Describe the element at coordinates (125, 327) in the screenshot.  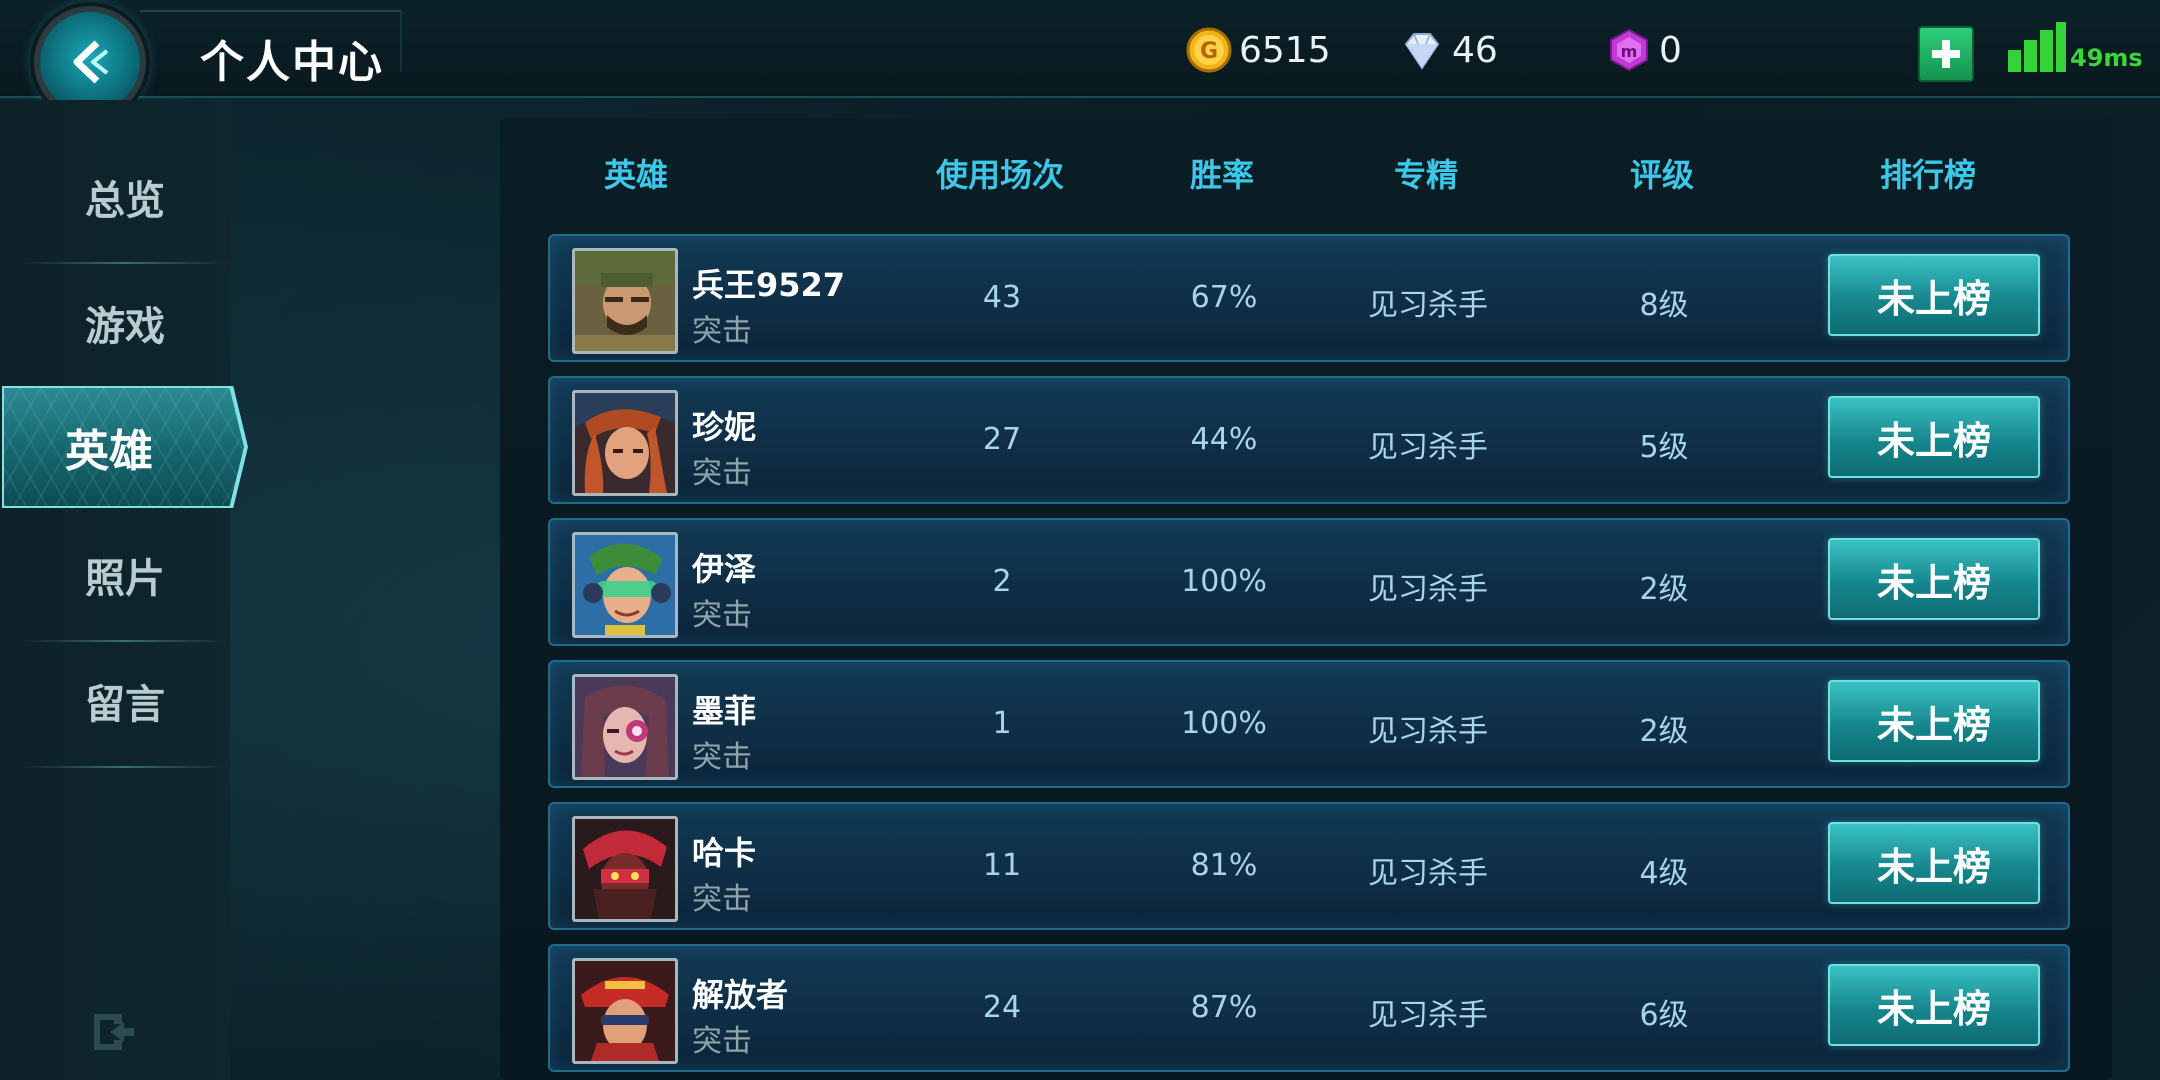
I see `sidebar-item-label: 游戏` at that location.